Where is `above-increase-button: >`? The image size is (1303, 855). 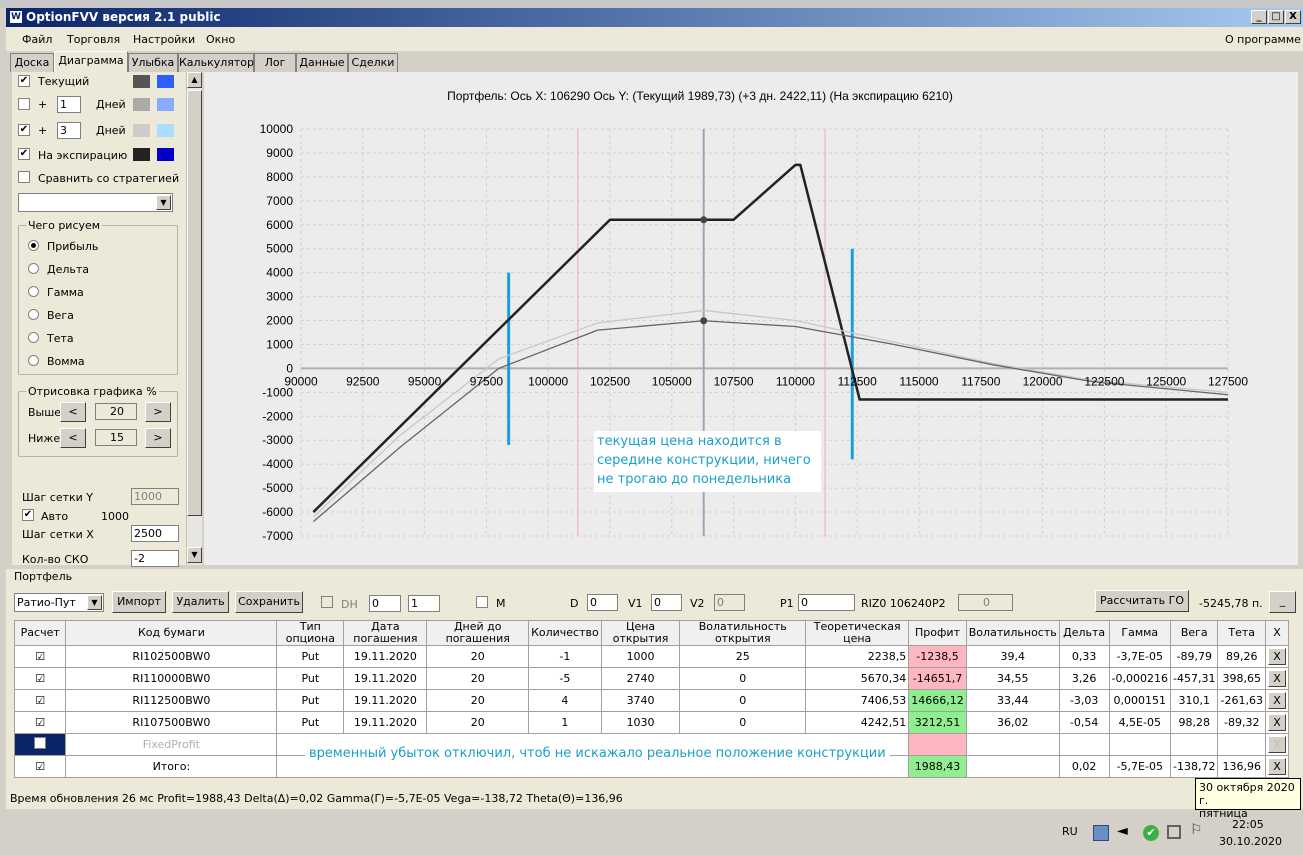 above-increase-button: > is located at coordinates (158, 412).